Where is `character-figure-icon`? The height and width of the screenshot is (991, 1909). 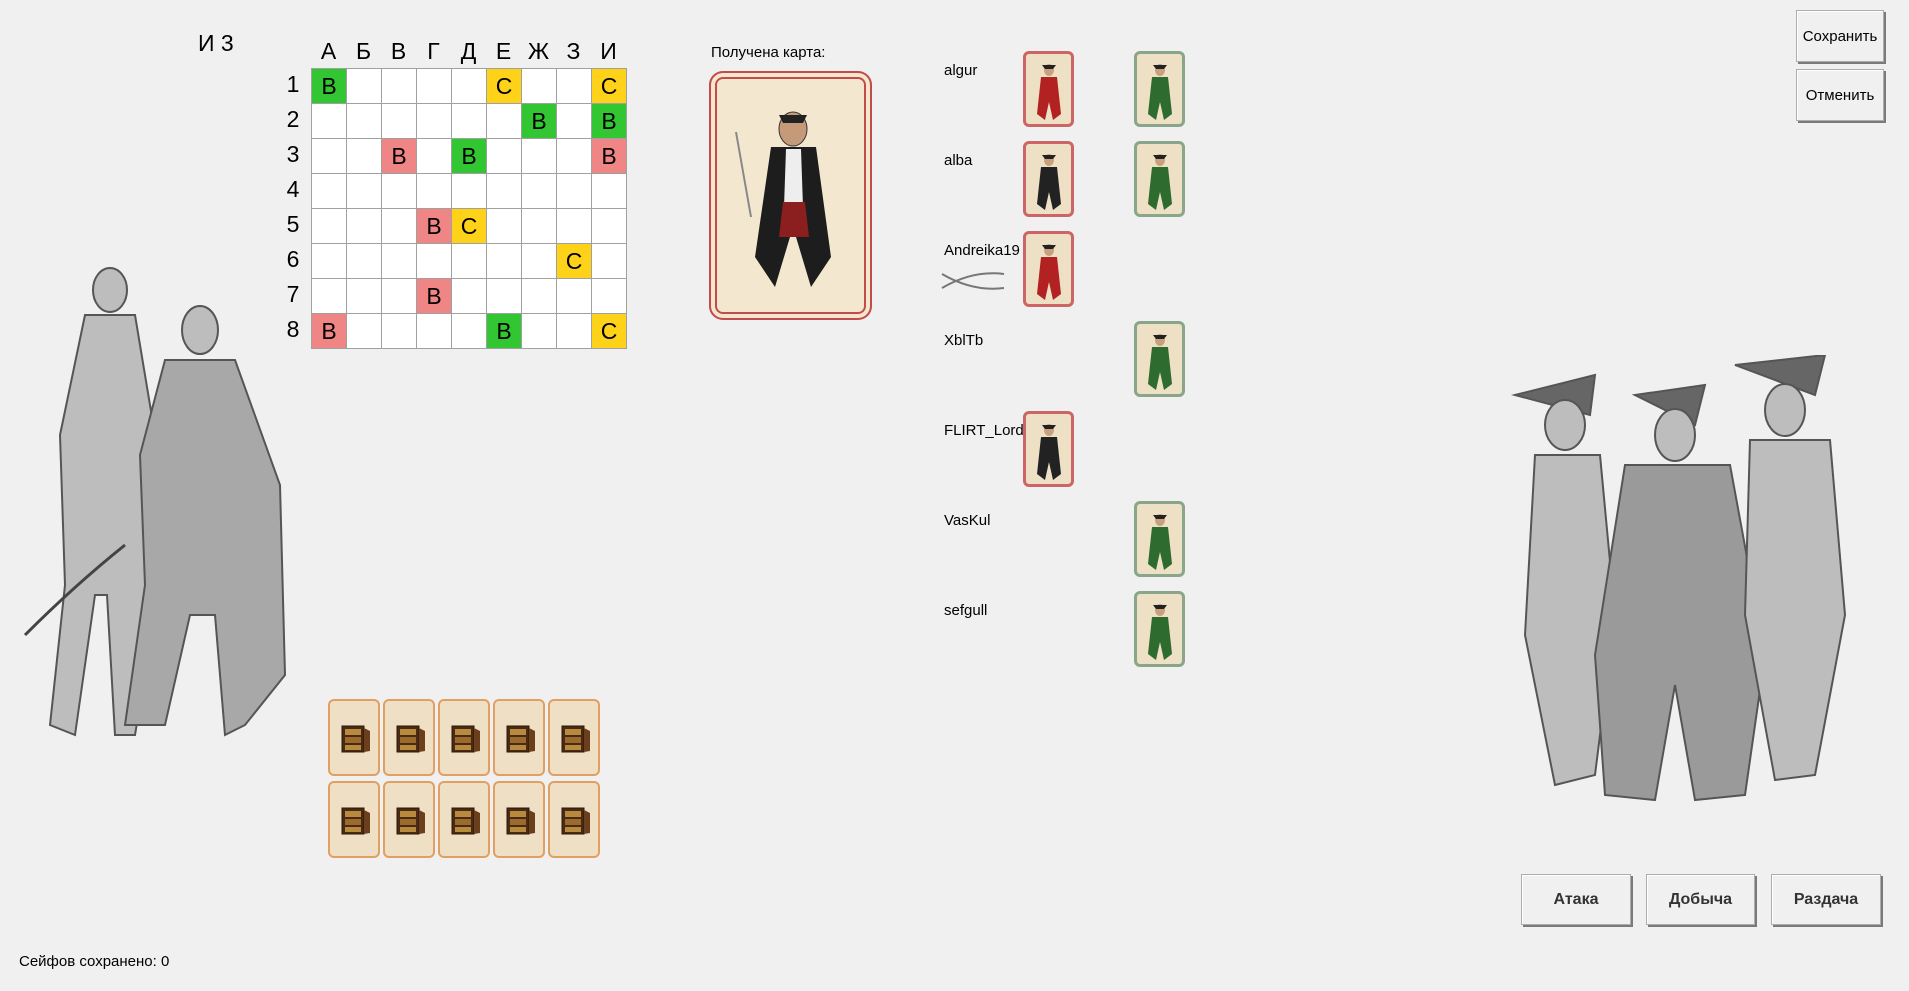 character-figure-icon is located at coordinates (1159, 182).